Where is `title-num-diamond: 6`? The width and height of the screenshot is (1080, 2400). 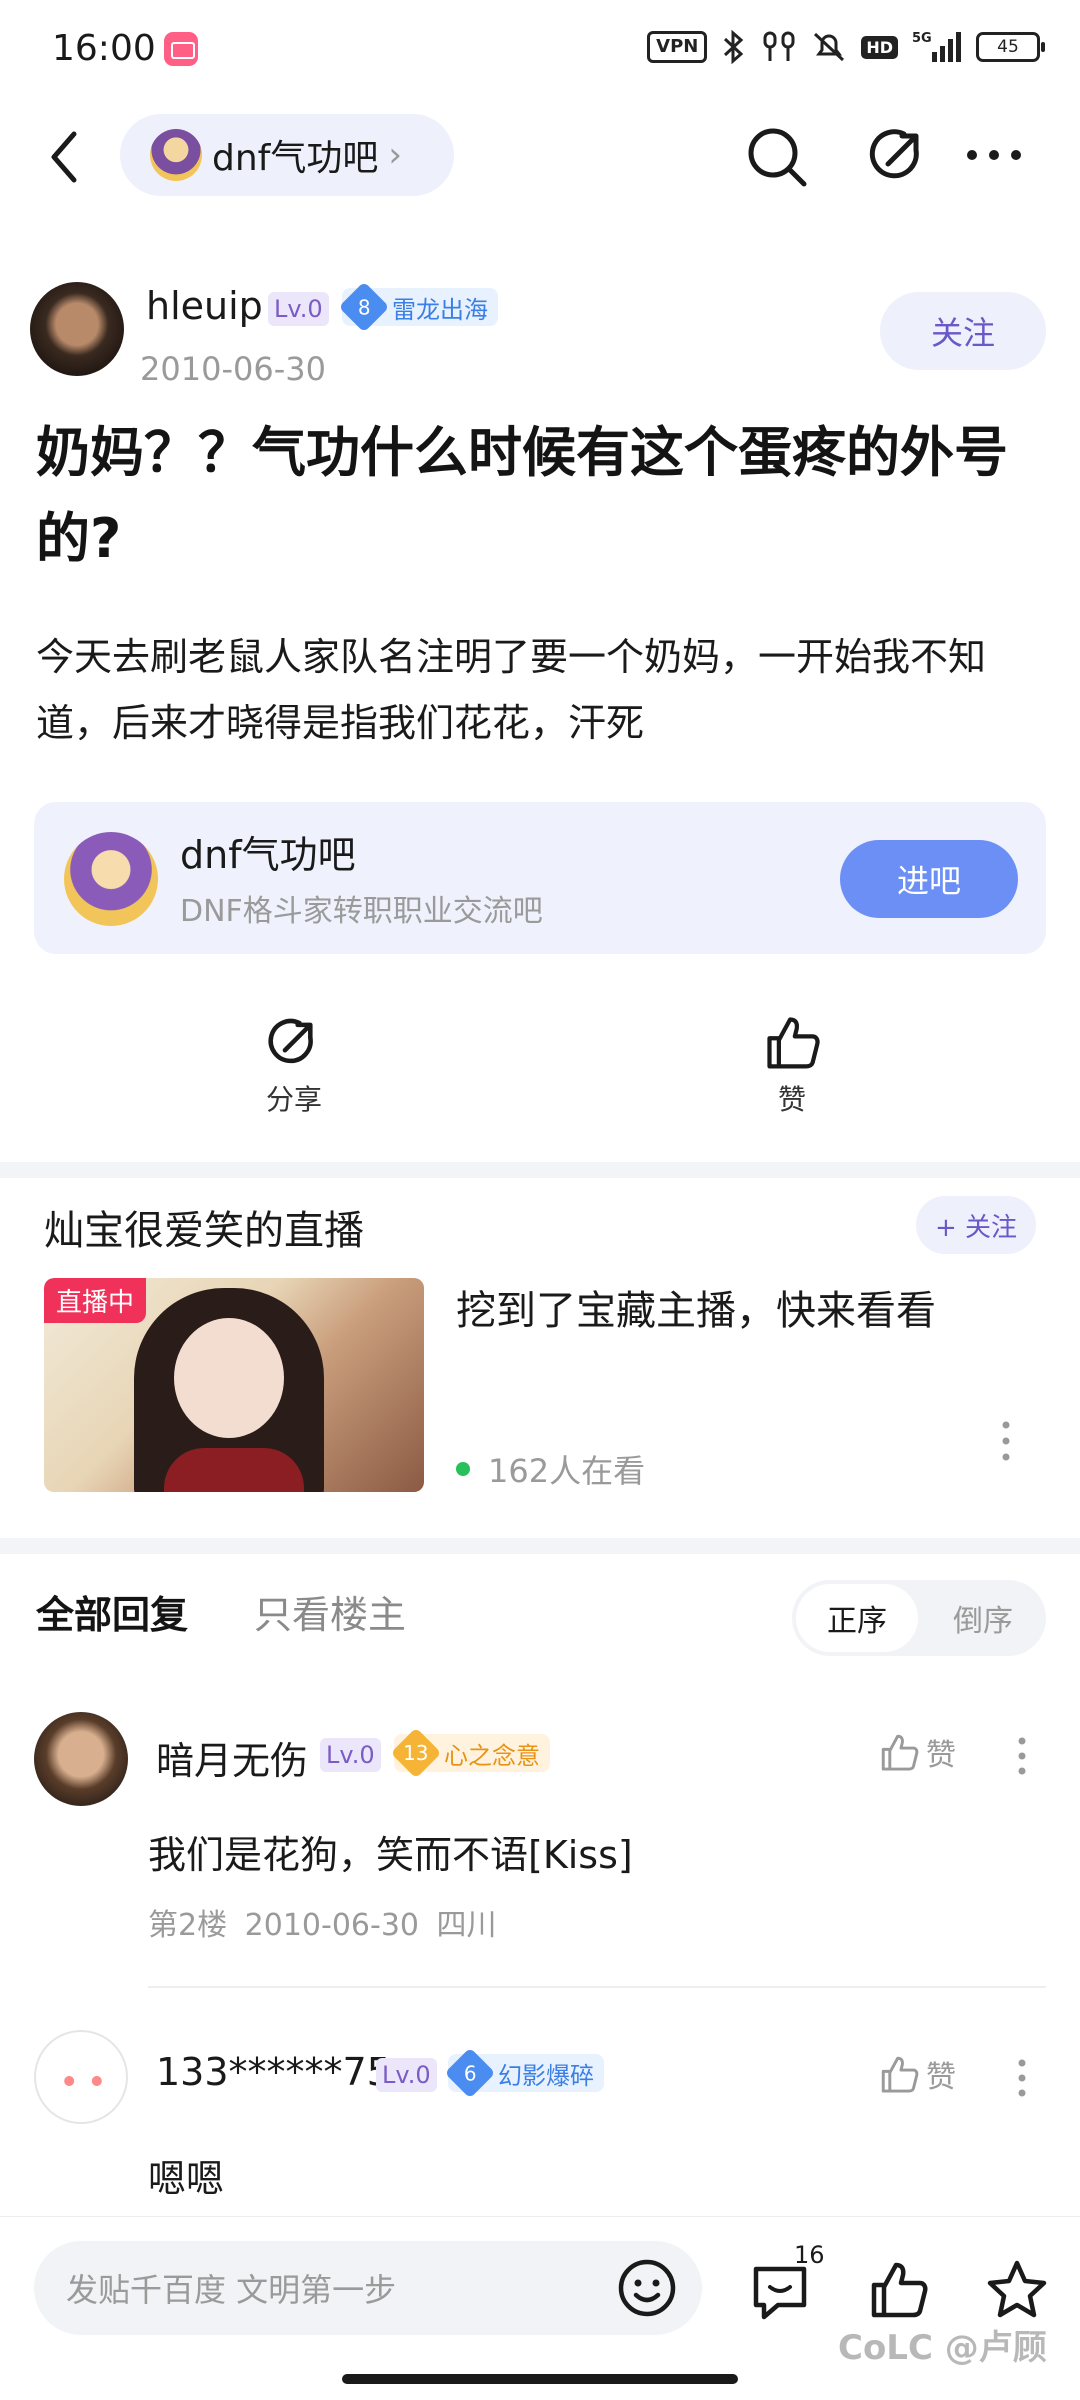 title-num-diamond: 6 is located at coordinates (470, 2073).